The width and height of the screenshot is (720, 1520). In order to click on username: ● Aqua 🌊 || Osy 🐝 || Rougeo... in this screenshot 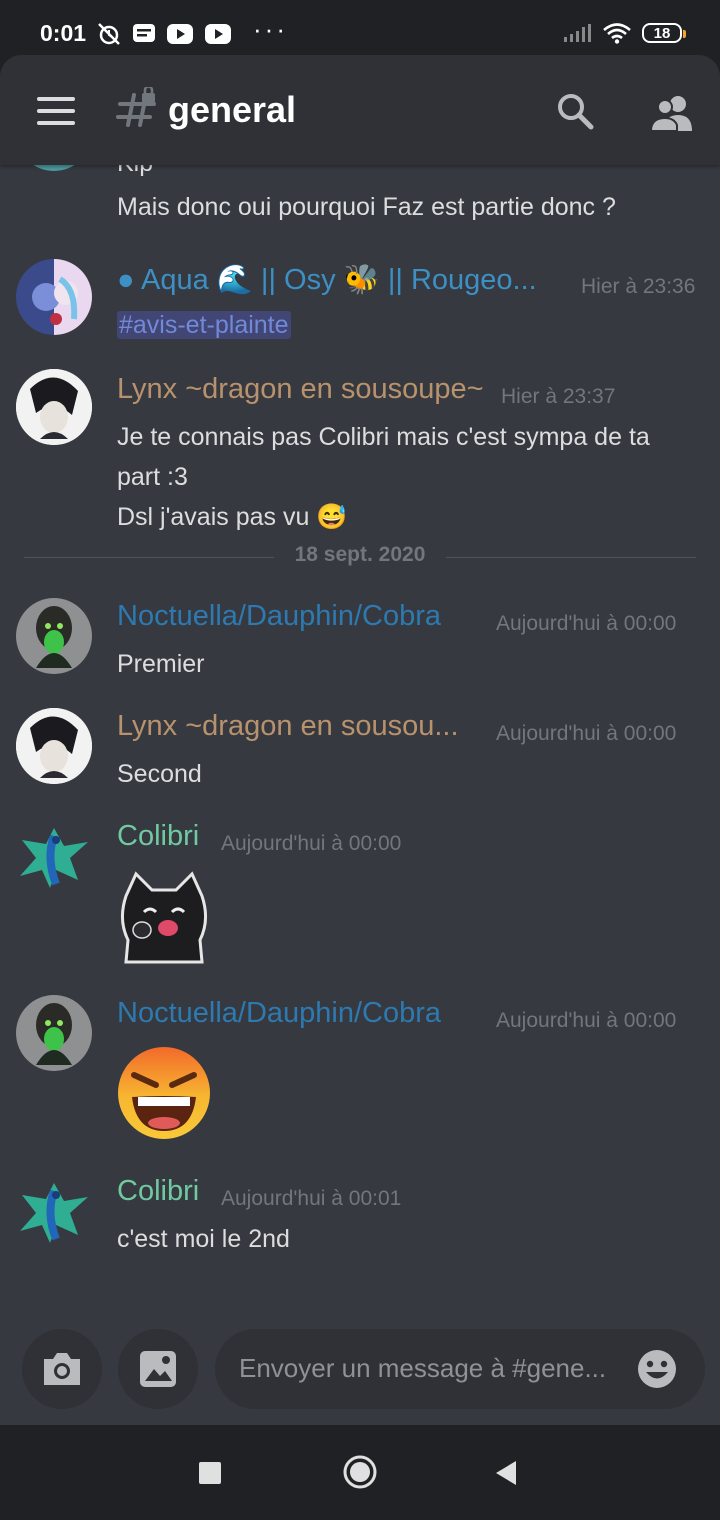, I will do `click(327, 280)`.